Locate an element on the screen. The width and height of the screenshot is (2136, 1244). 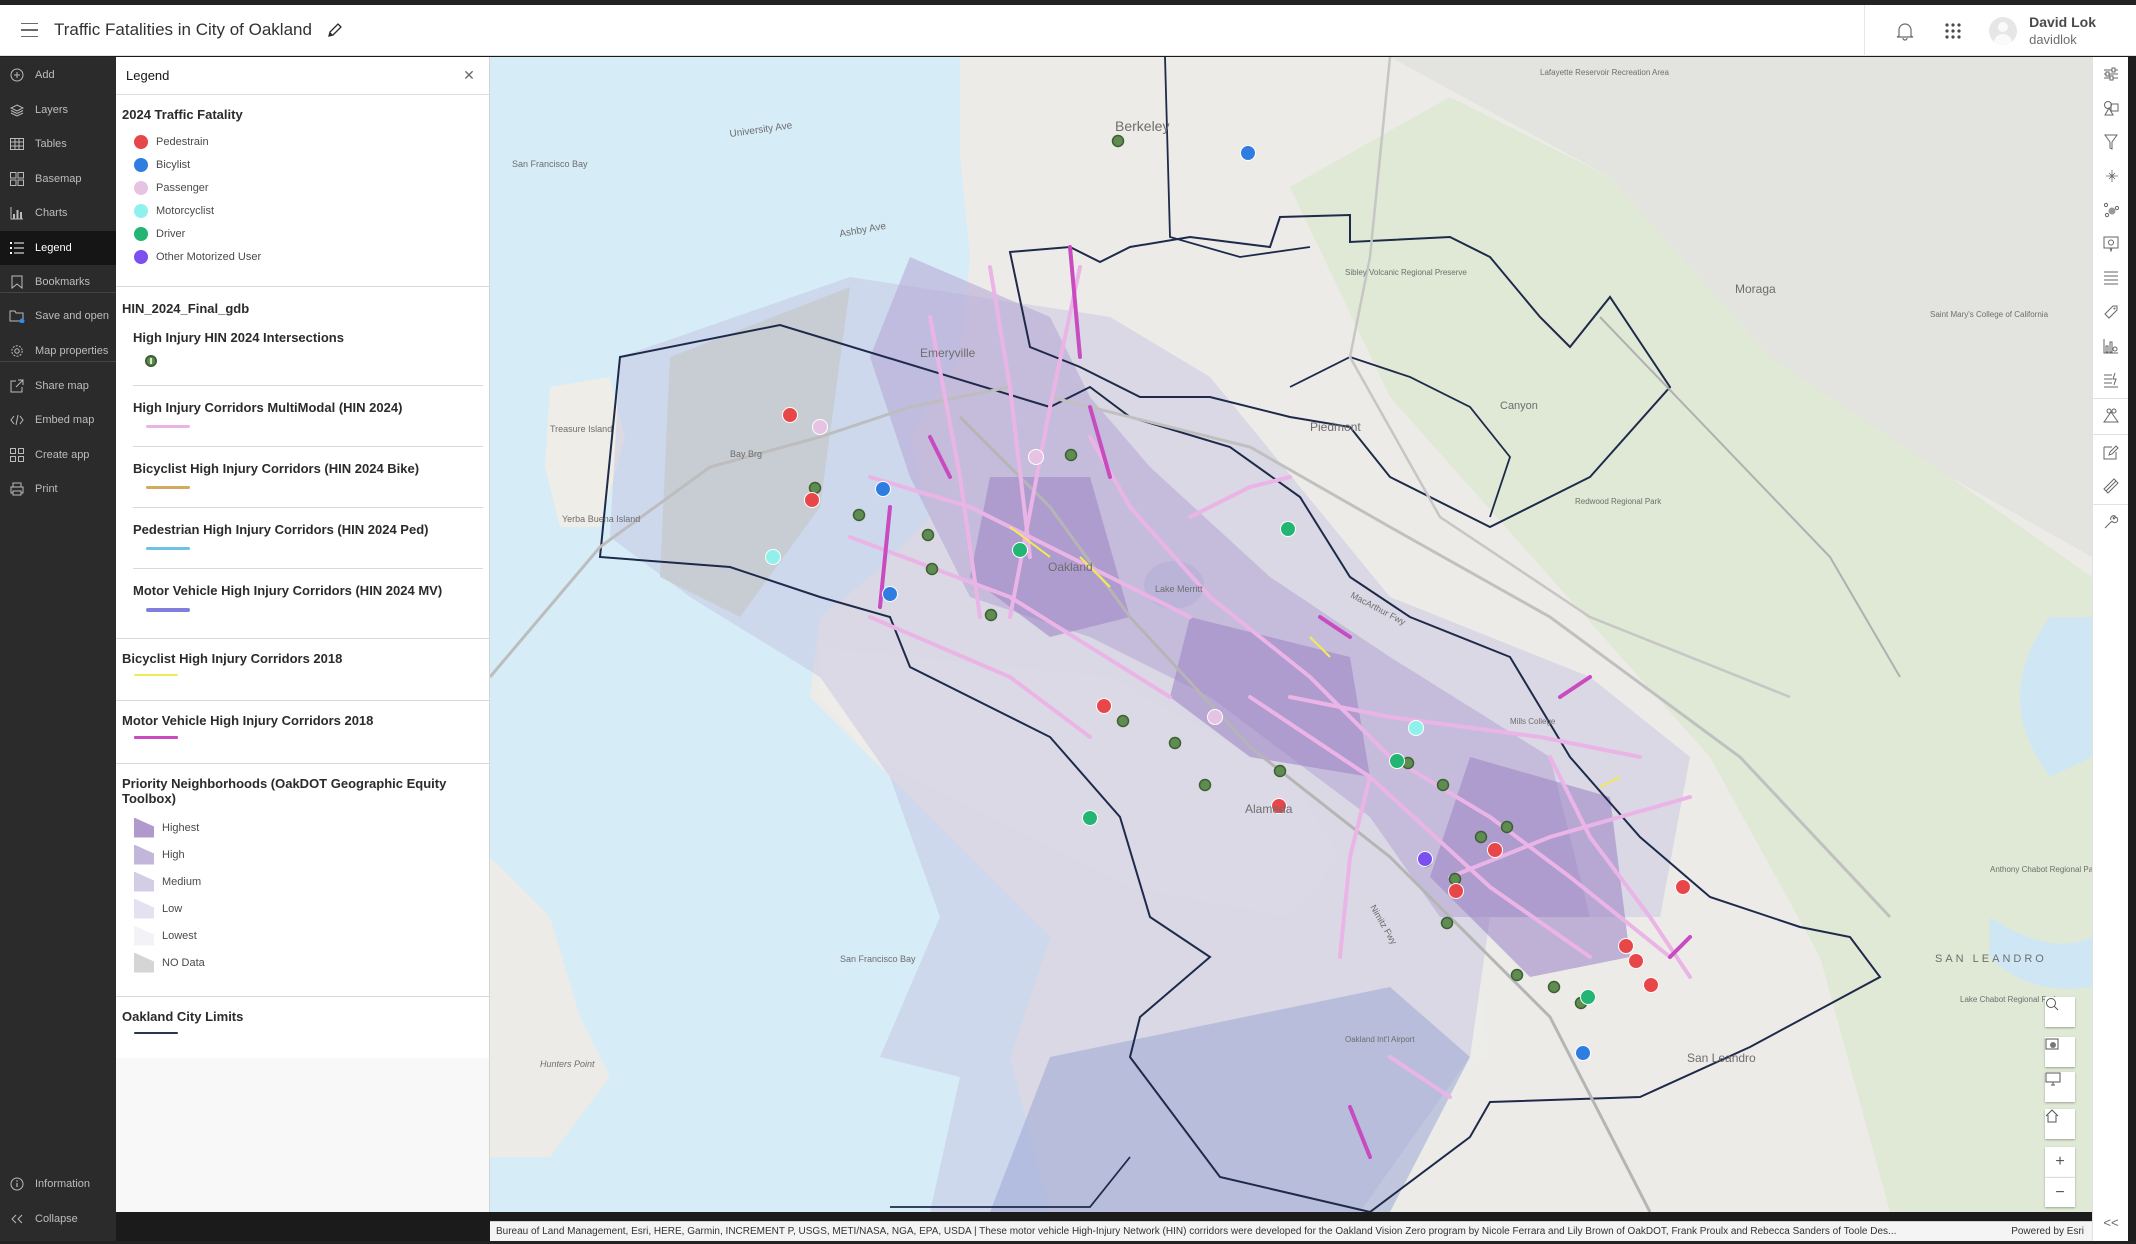
other-motorized-symbol is located at coordinates (141, 256).